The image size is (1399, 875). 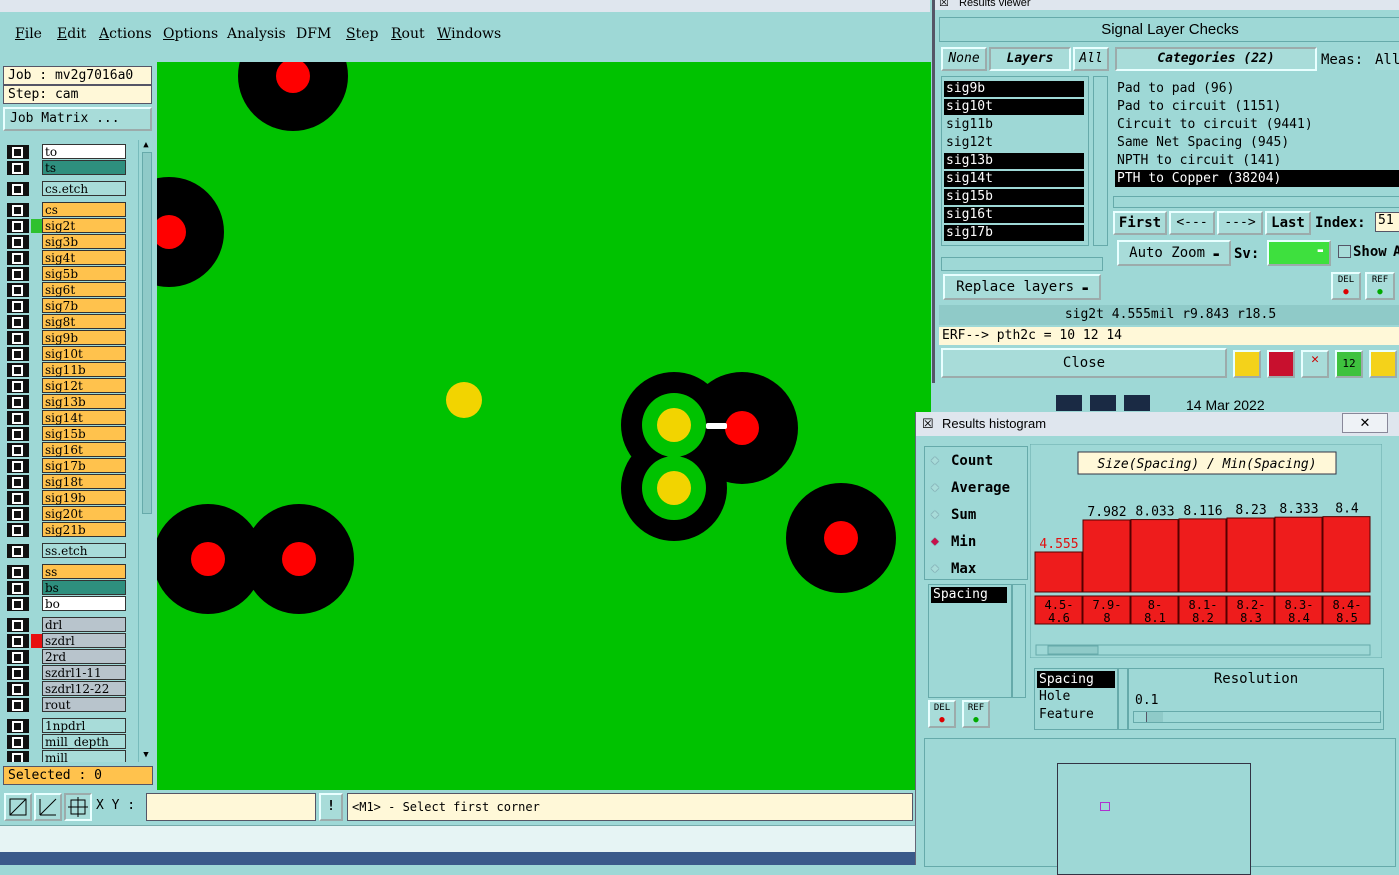 I want to click on layer-row: sig19b, so click(x=71, y=498).